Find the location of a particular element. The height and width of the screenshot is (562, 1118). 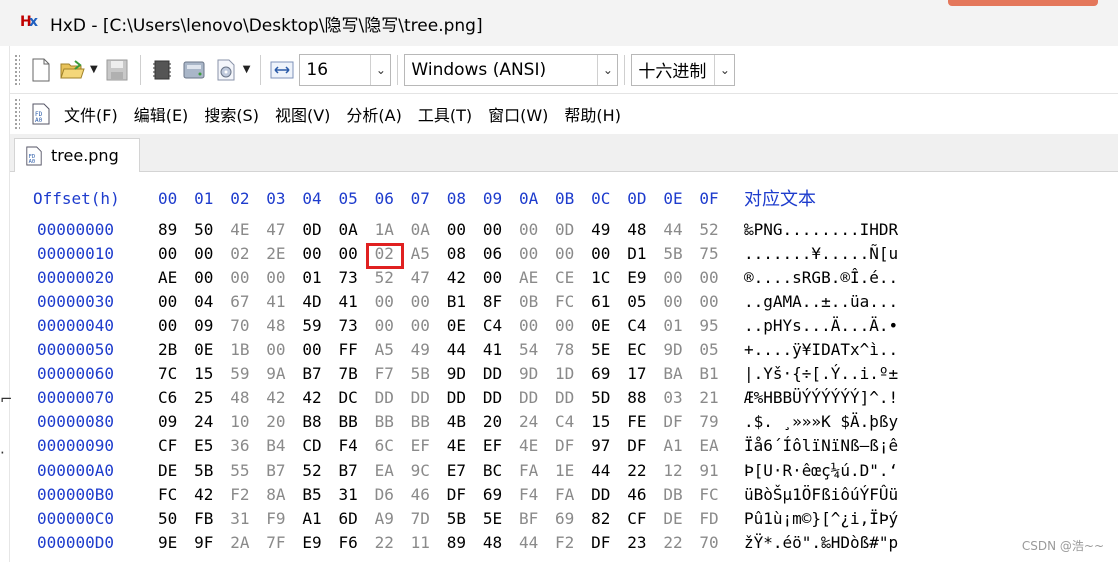

hex-byte: DC is located at coordinates (356, 397).